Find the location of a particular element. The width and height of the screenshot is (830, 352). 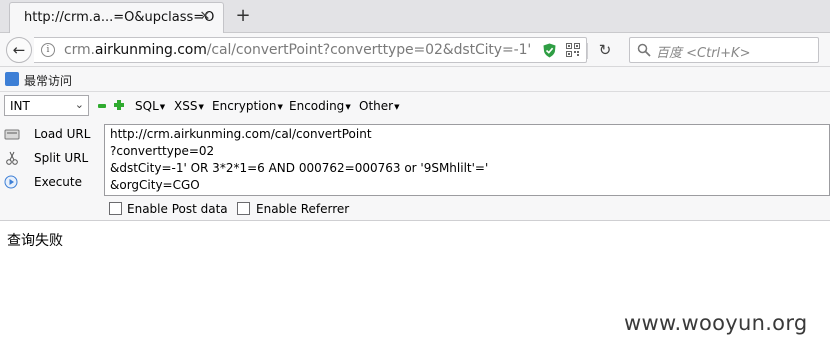

menu-xss: XSS▼ is located at coordinates (189, 106).